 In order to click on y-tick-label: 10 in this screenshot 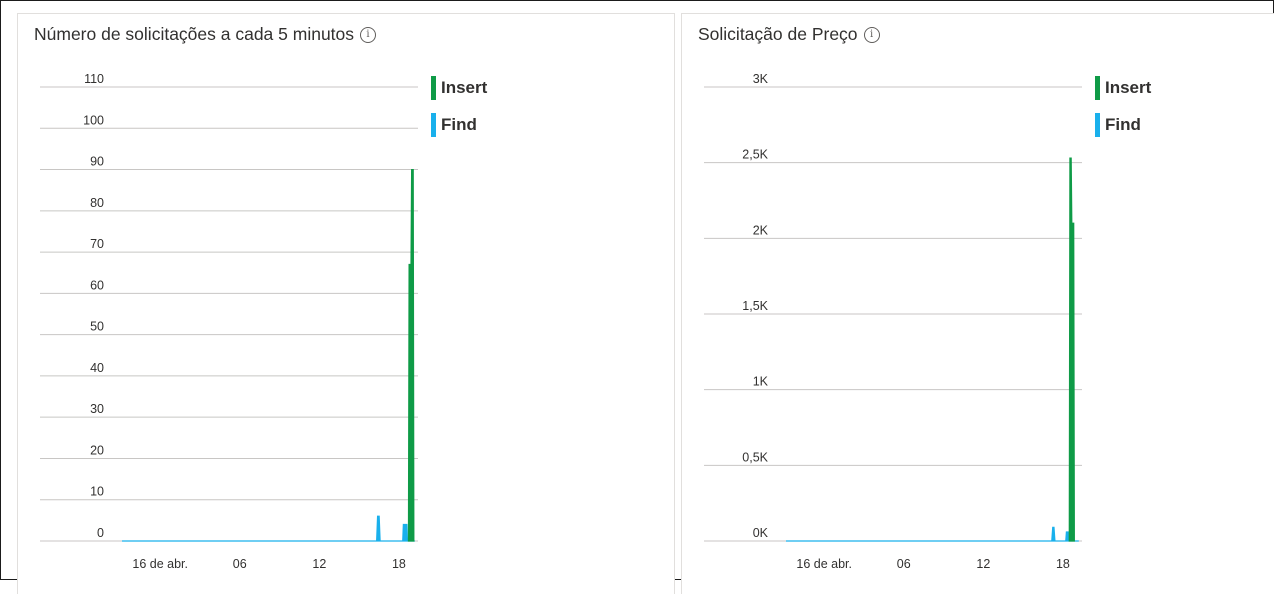, I will do `click(97, 492)`.